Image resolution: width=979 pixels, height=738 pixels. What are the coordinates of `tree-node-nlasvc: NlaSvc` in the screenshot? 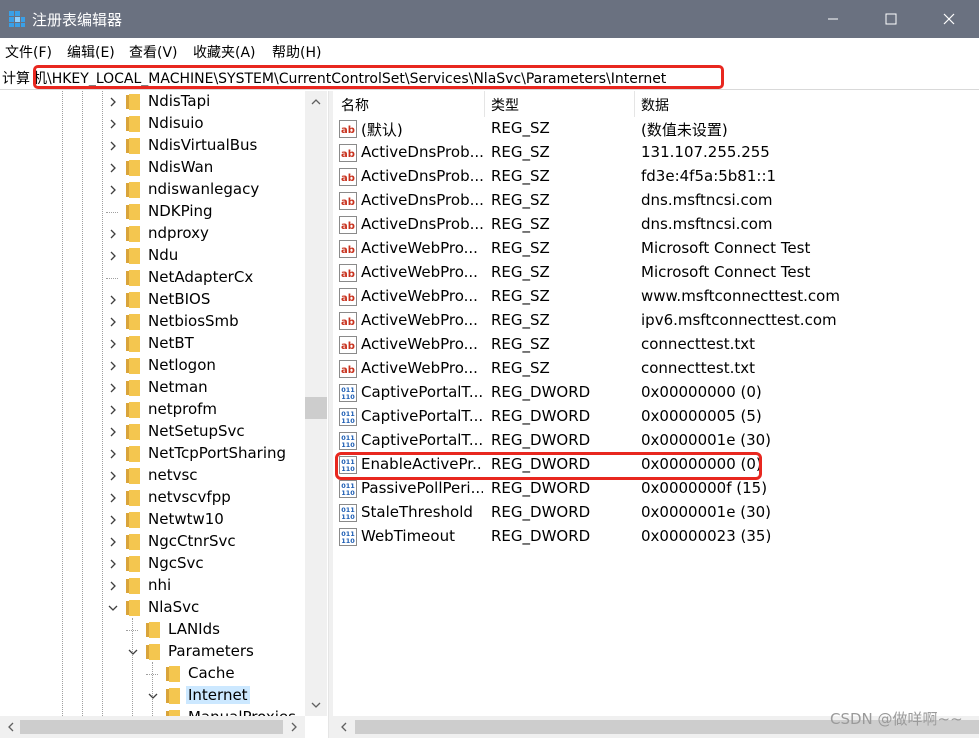 It's located at (152, 608).